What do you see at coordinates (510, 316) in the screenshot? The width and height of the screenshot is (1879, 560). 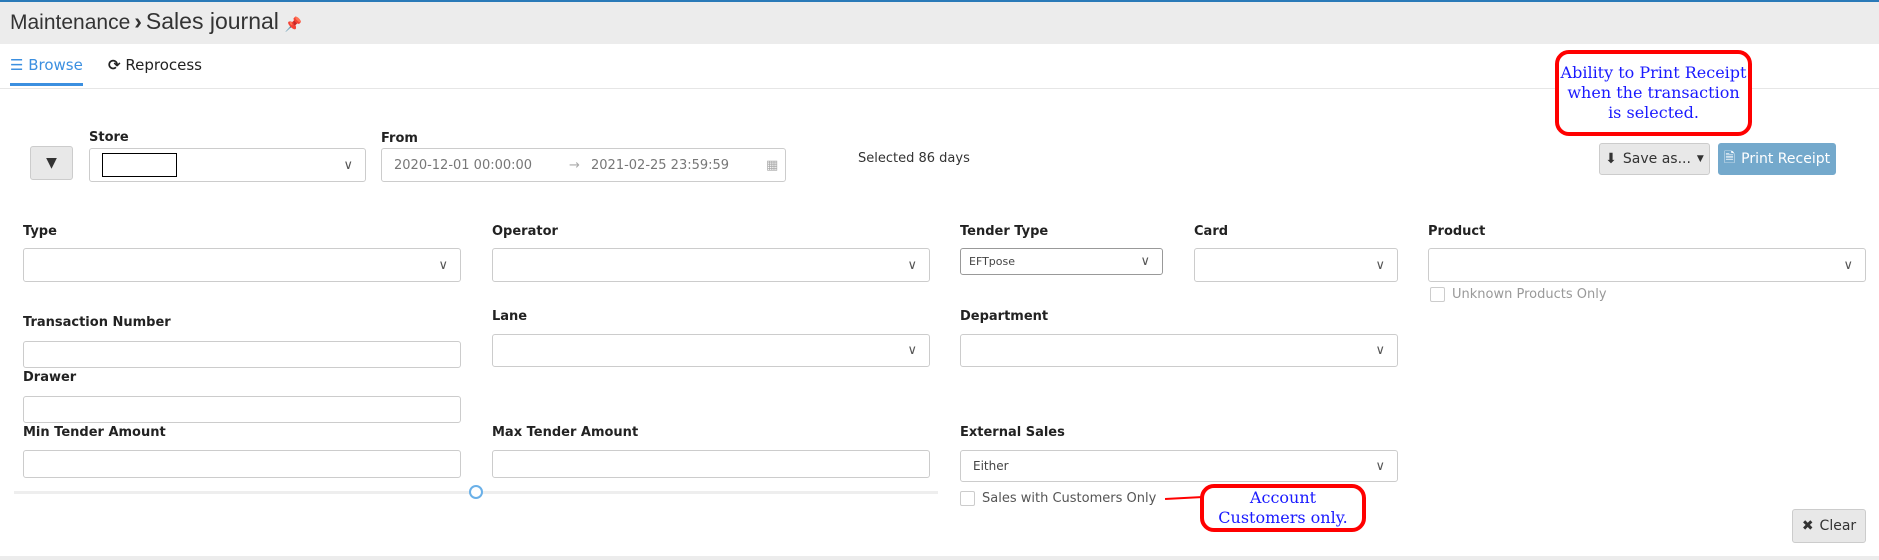 I see `lane-label: Lane` at bounding box center [510, 316].